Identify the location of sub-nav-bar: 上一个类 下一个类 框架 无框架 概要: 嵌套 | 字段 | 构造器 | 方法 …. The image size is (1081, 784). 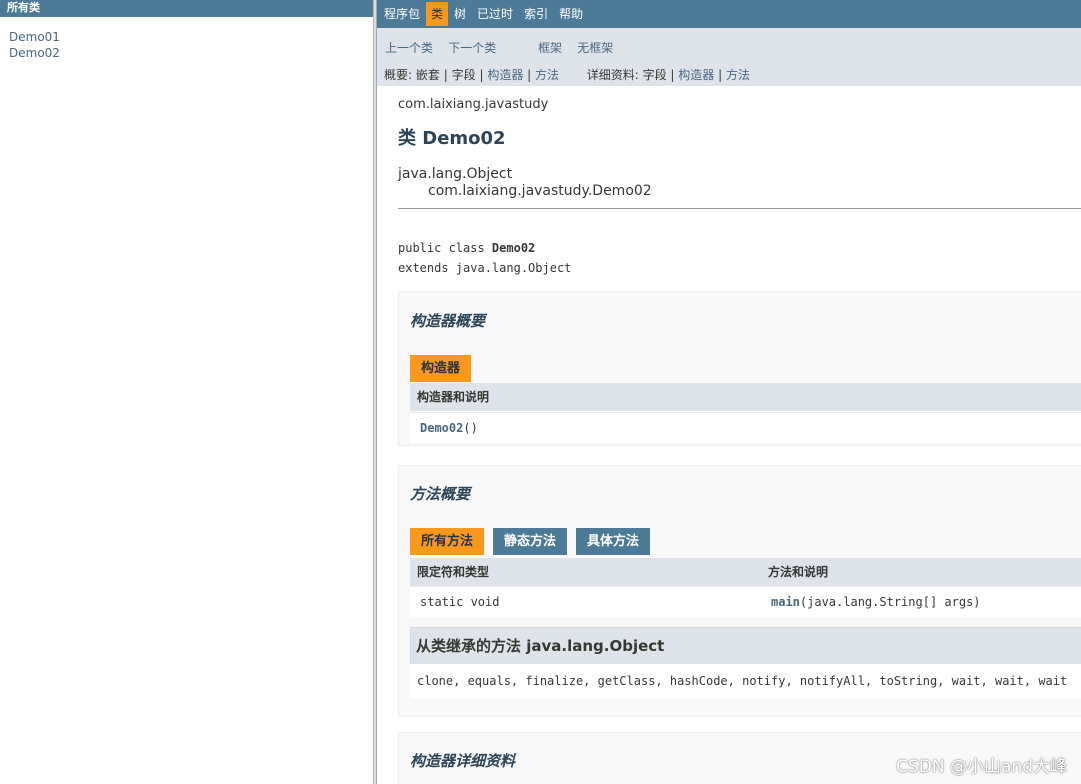
(729, 57).